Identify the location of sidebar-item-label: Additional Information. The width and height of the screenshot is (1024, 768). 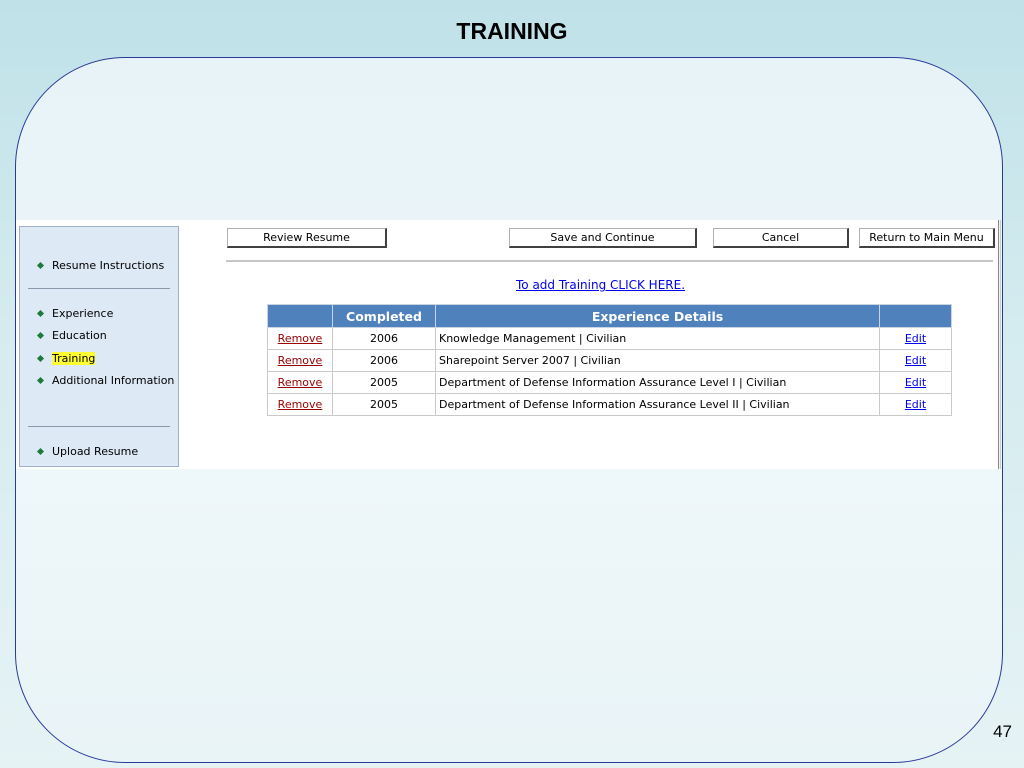
(113, 380).